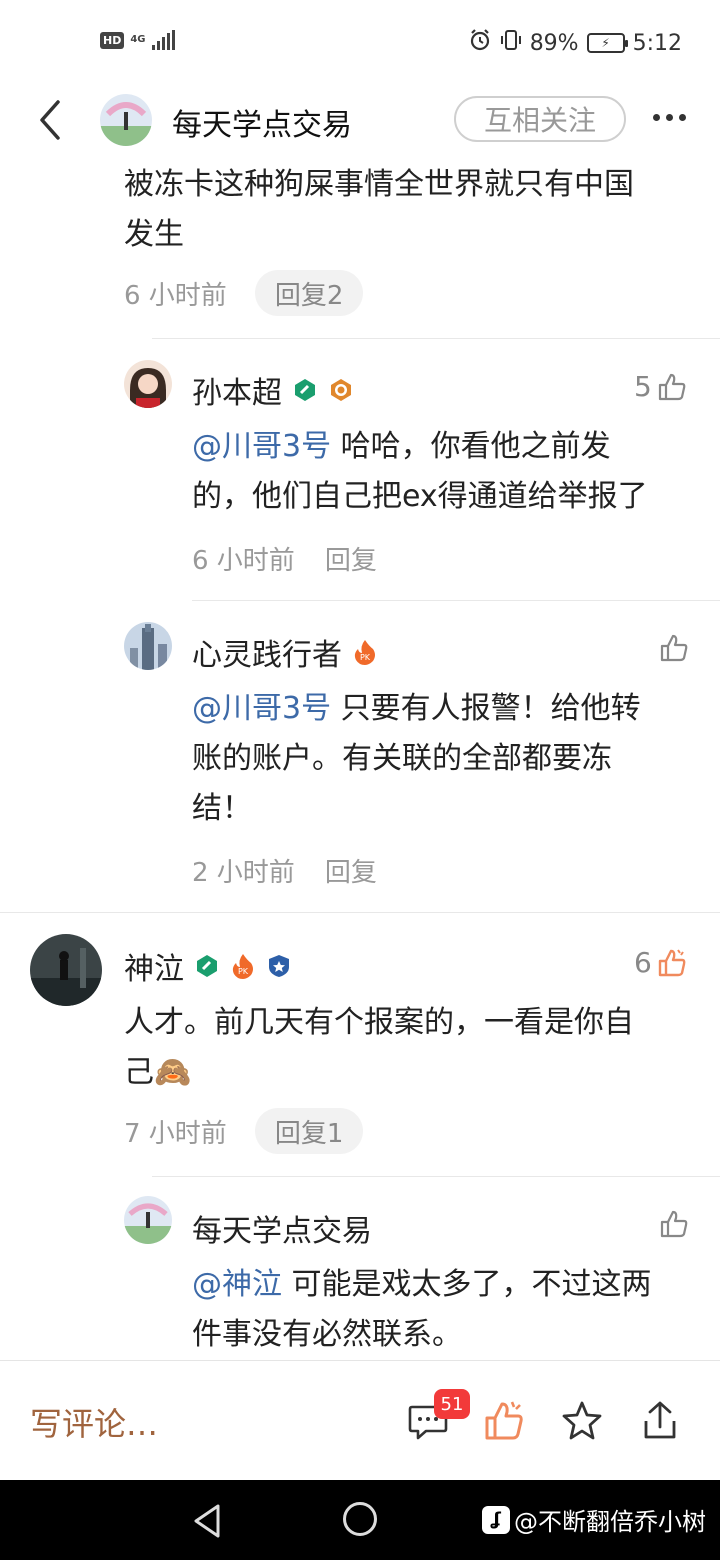 The image size is (720, 1560). I want to click on comment-author-row: 神泣 PK, so click(208, 966).